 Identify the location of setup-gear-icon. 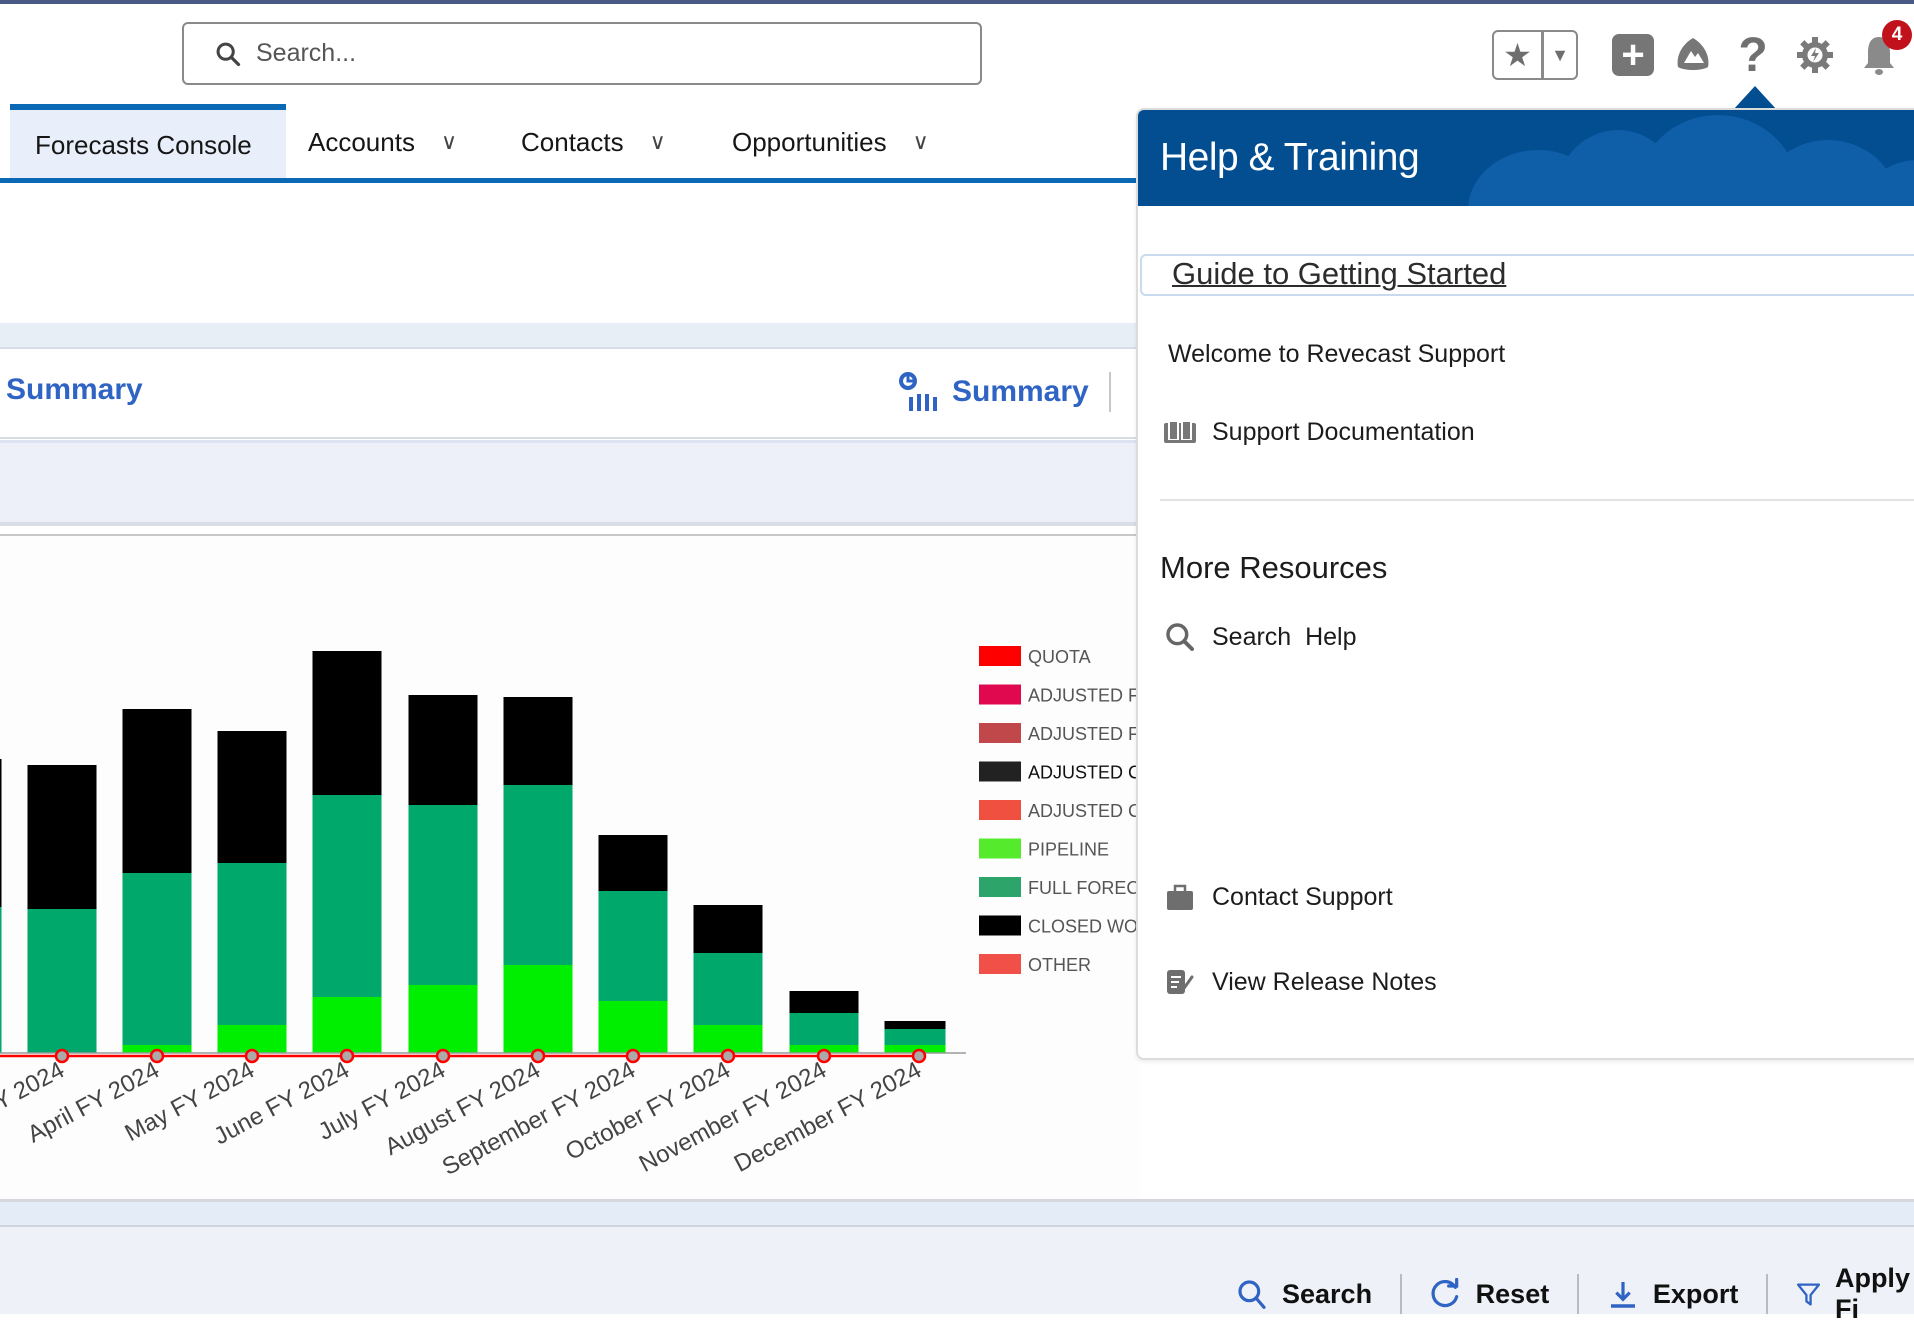
(1815, 55).